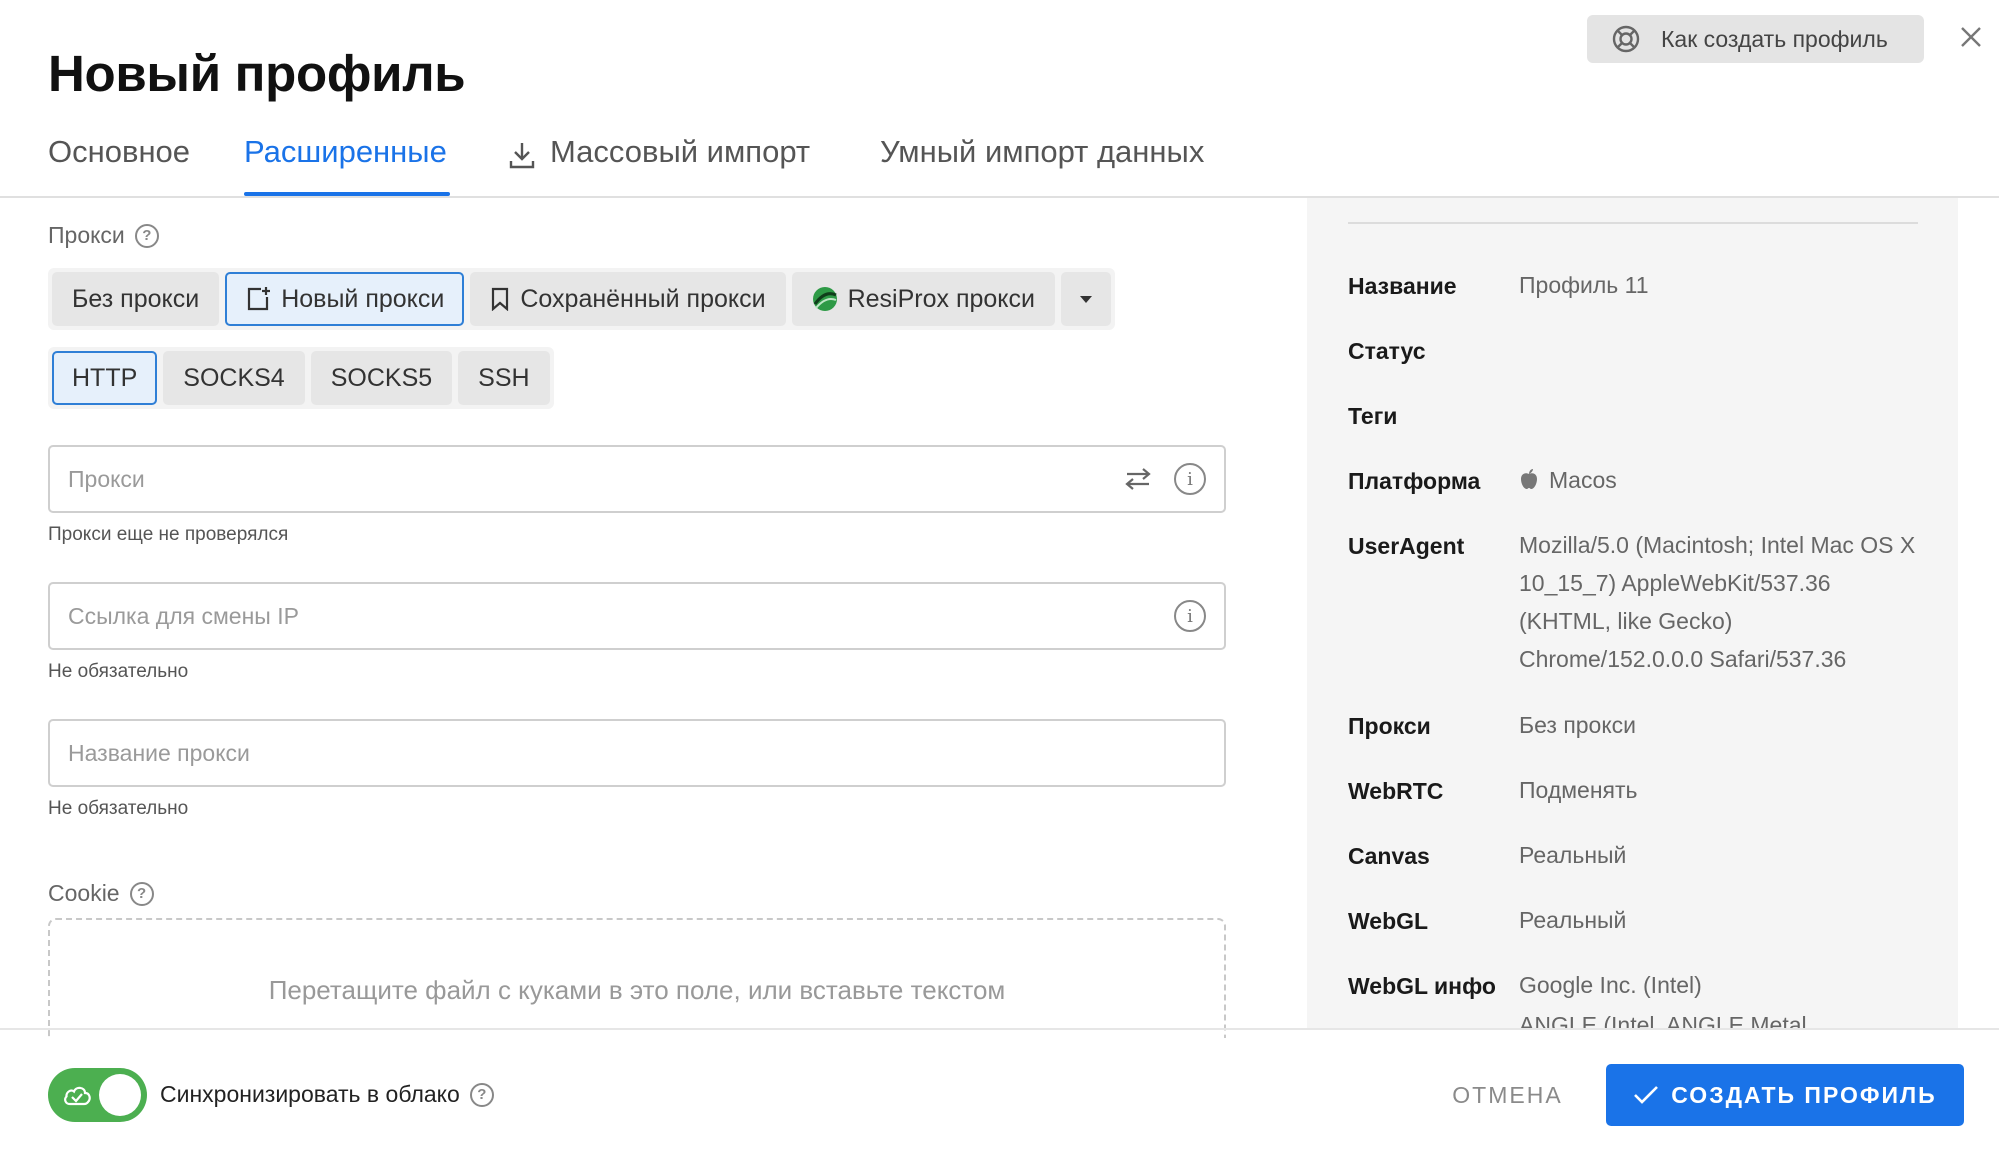  Describe the element at coordinates (596, 479) in the screenshot. I see `proxy-input` at that location.